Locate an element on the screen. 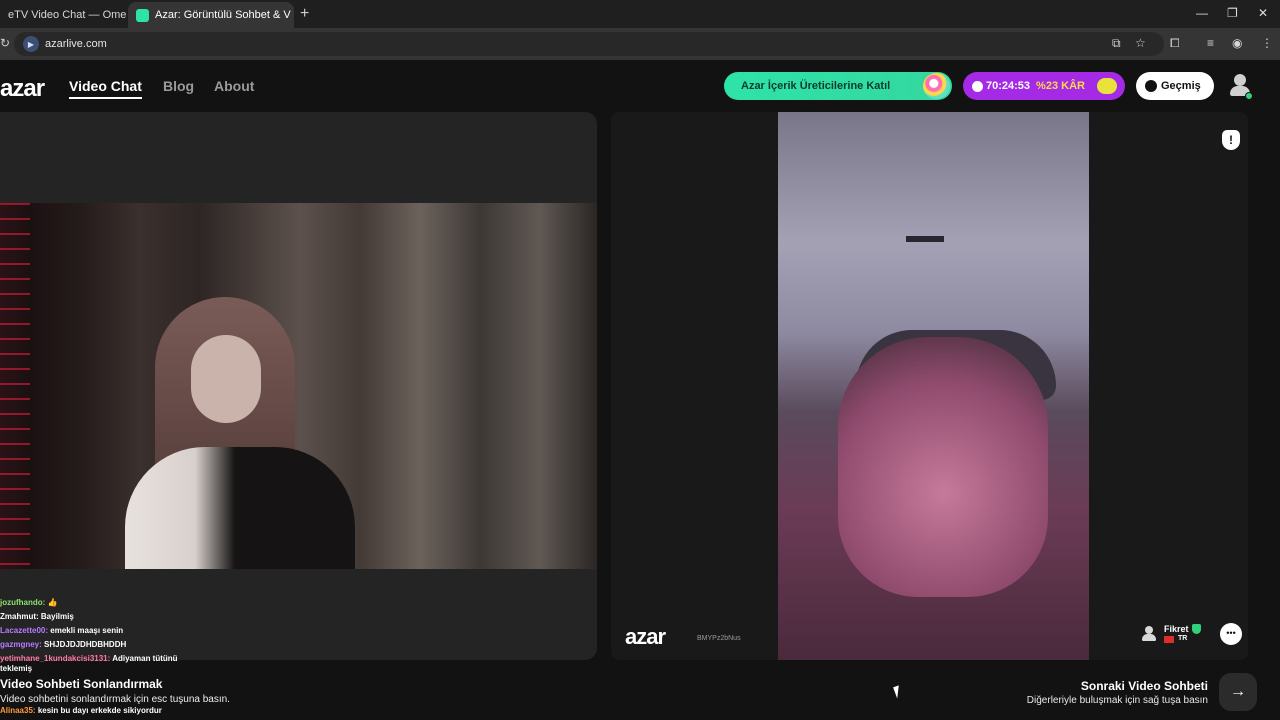  close-window-icon: ✕ is located at coordinates (1263, 13).